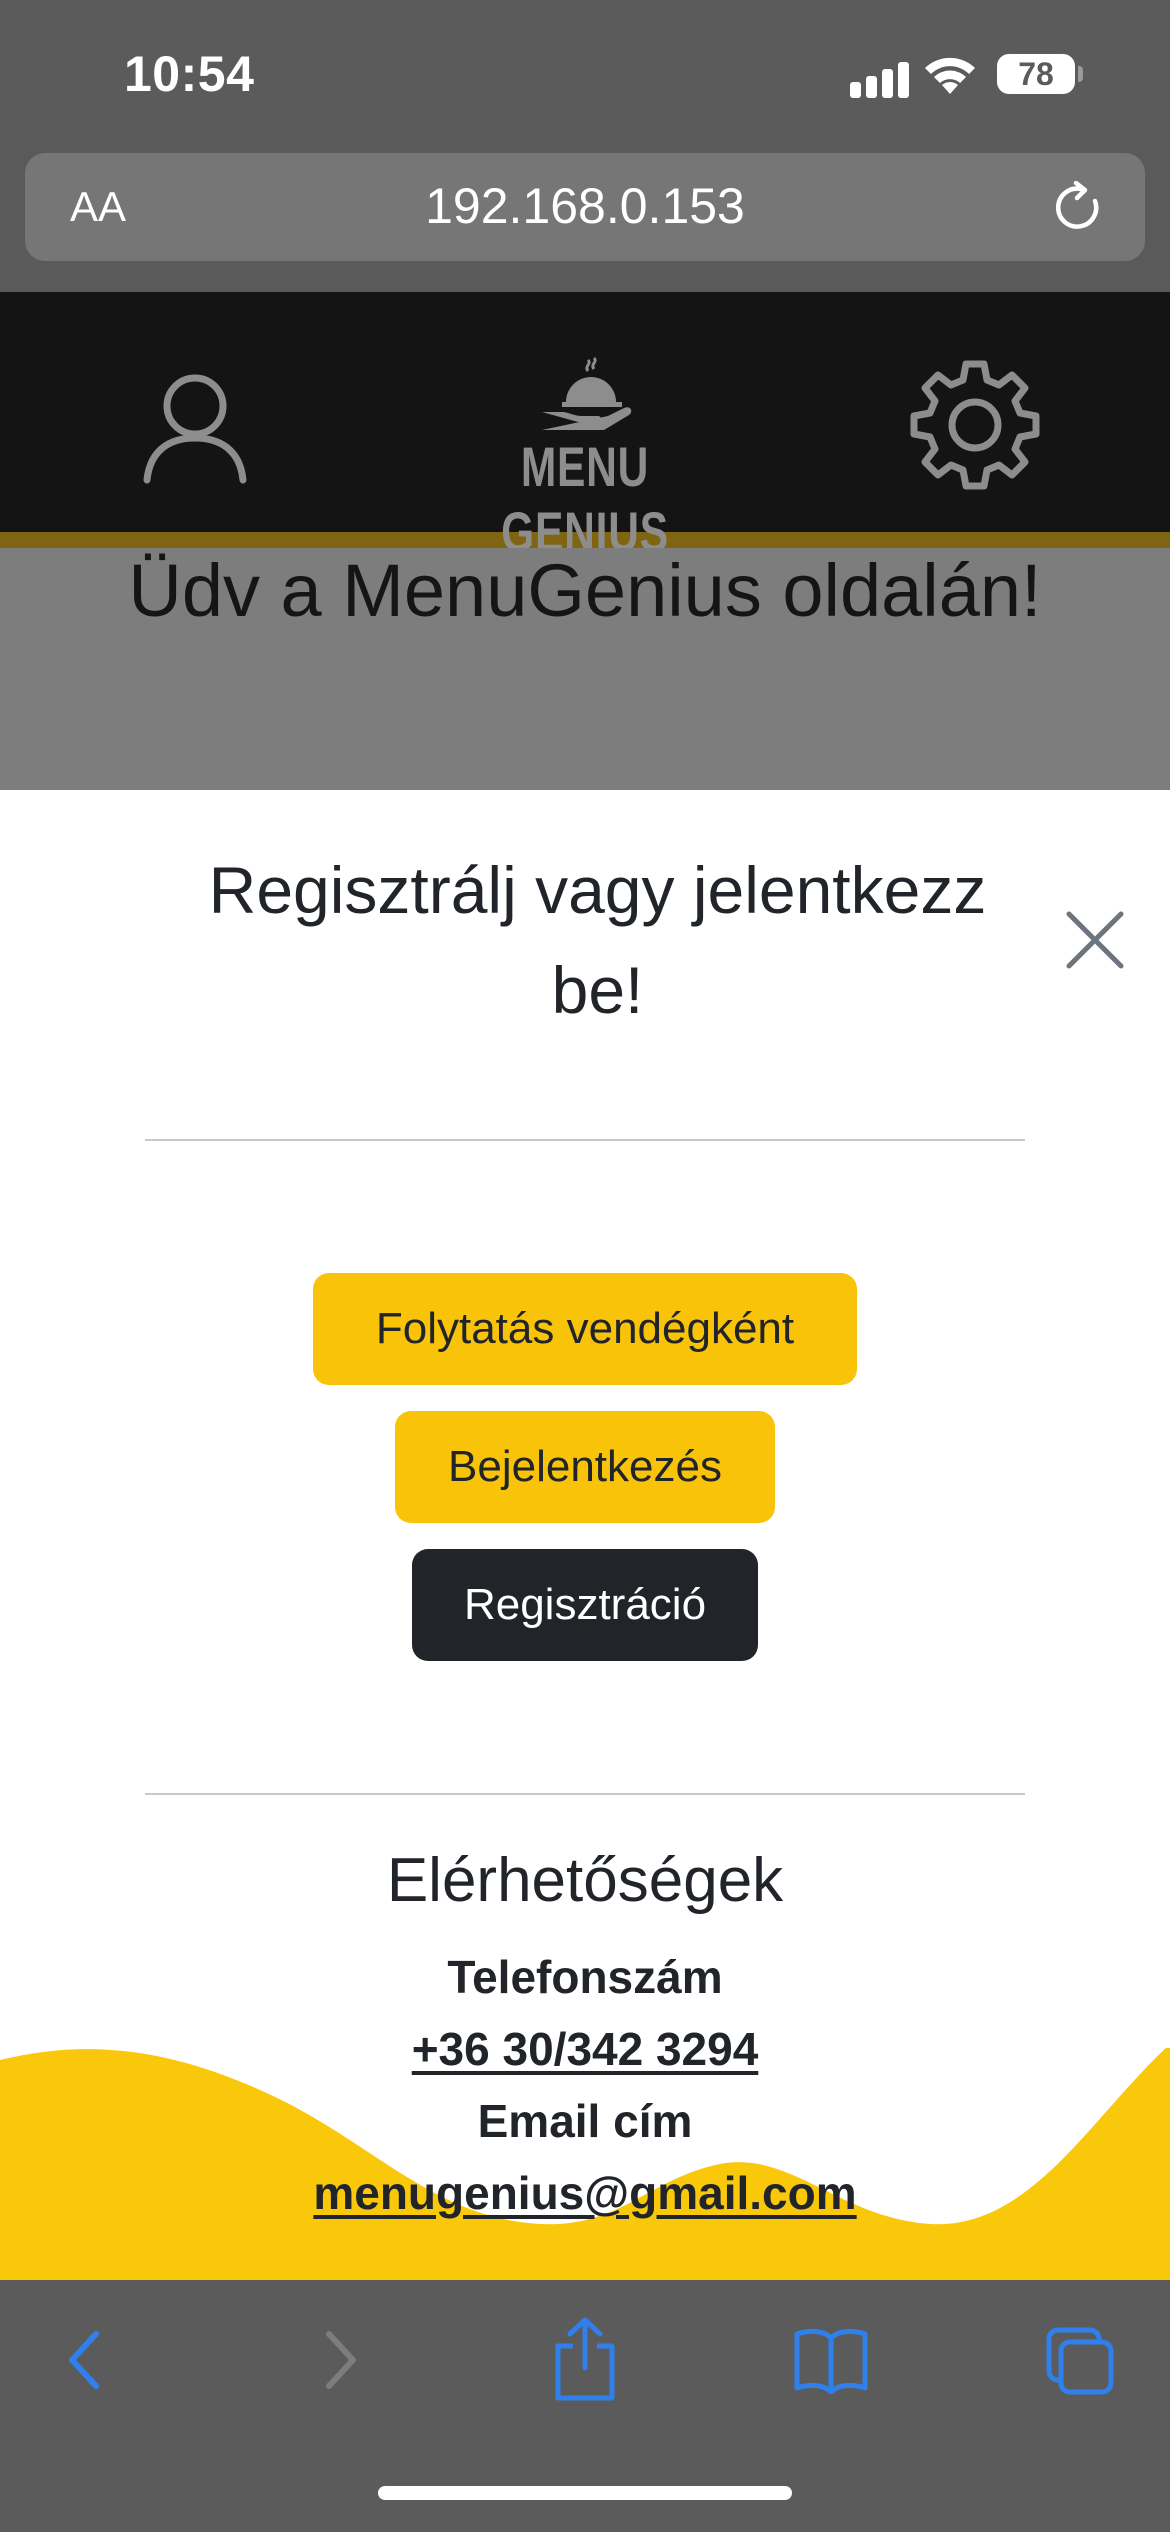 Image resolution: width=1170 pixels, height=2532 pixels. I want to click on status-bar: 10:54 78, so click(585, 72).